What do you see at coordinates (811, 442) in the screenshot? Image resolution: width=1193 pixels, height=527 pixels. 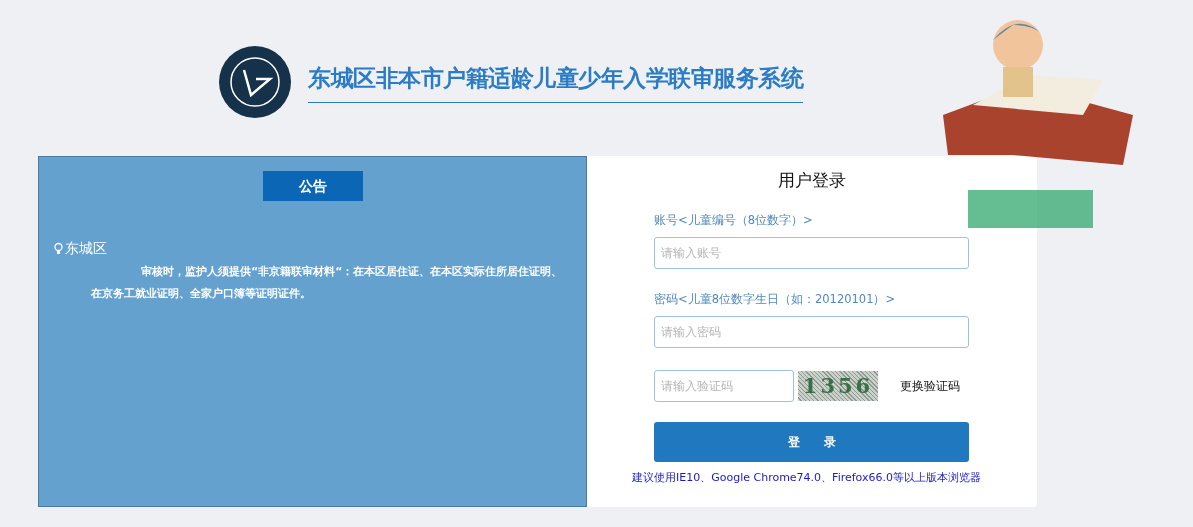 I see `login-button: 登 录` at bounding box center [811, 442].